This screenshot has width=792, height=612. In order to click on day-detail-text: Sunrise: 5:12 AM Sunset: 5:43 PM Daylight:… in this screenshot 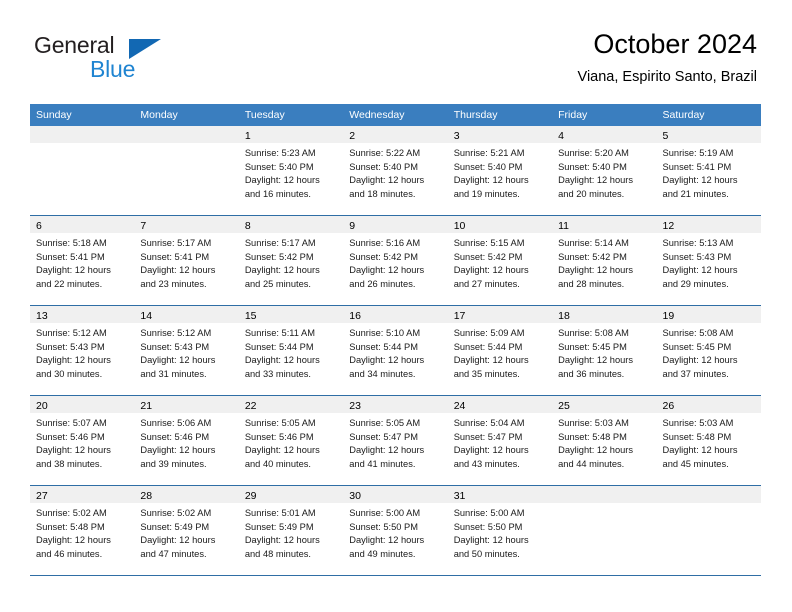, I will do `click(186, 352)`.